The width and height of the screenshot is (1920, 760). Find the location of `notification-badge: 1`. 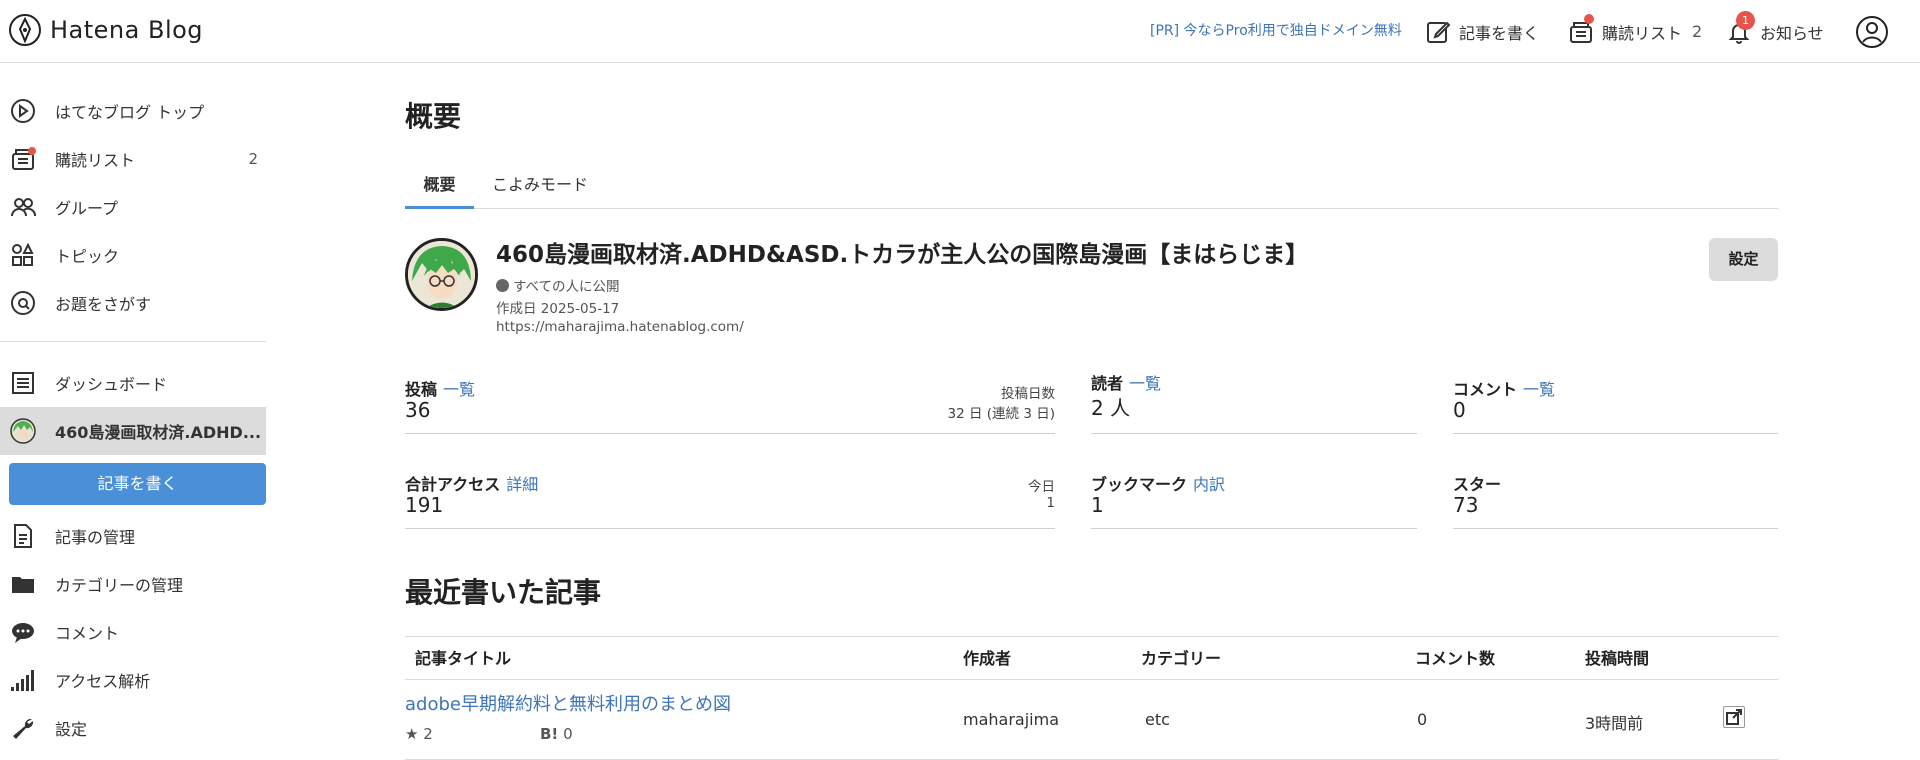

notification-badge: 1 is located at coordinates (1745, 20).